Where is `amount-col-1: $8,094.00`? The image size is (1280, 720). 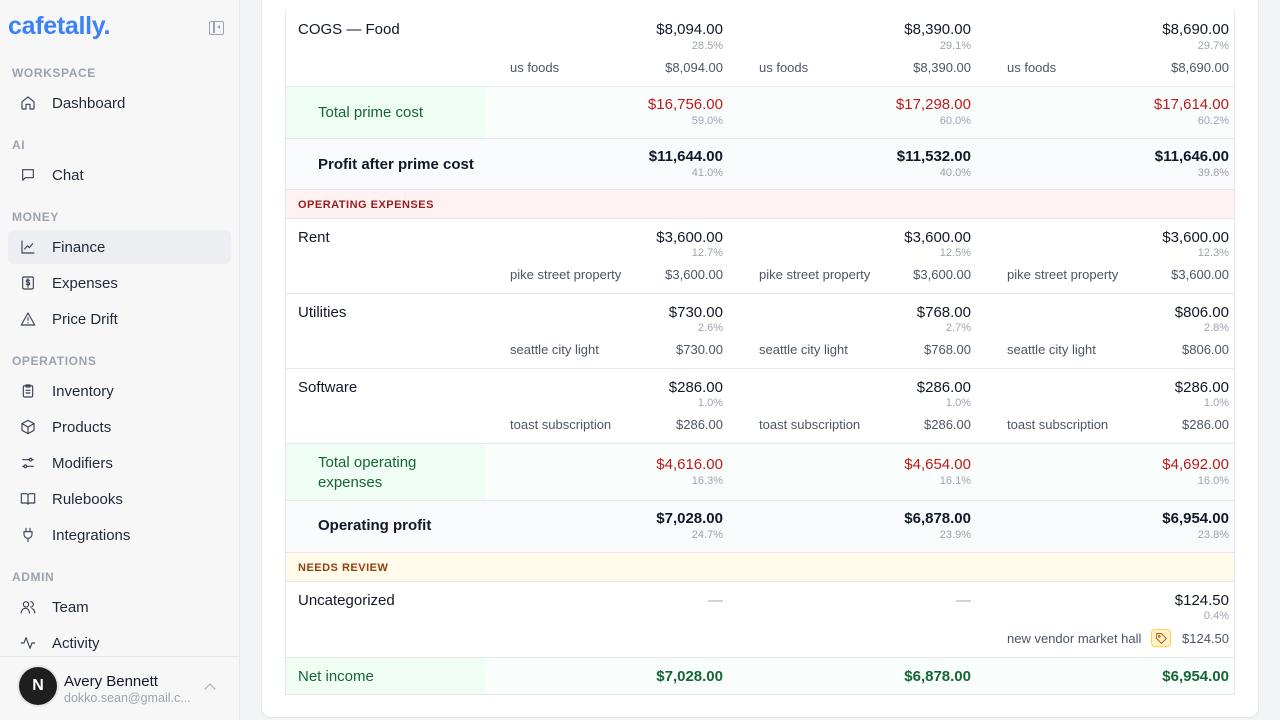
amount-col-1: $8,094.00 is located at coordinates (689, 29).